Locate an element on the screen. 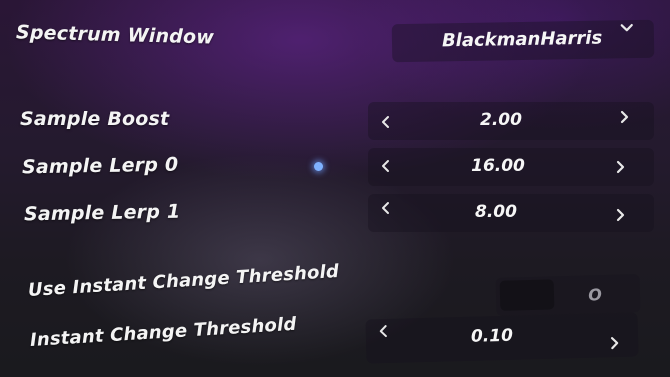 Image resolution: width=670 pixels, height=377 pixels. use-instant-change-threshold-label: Use Instant Change Threshold is located at coordinates (183, 281).